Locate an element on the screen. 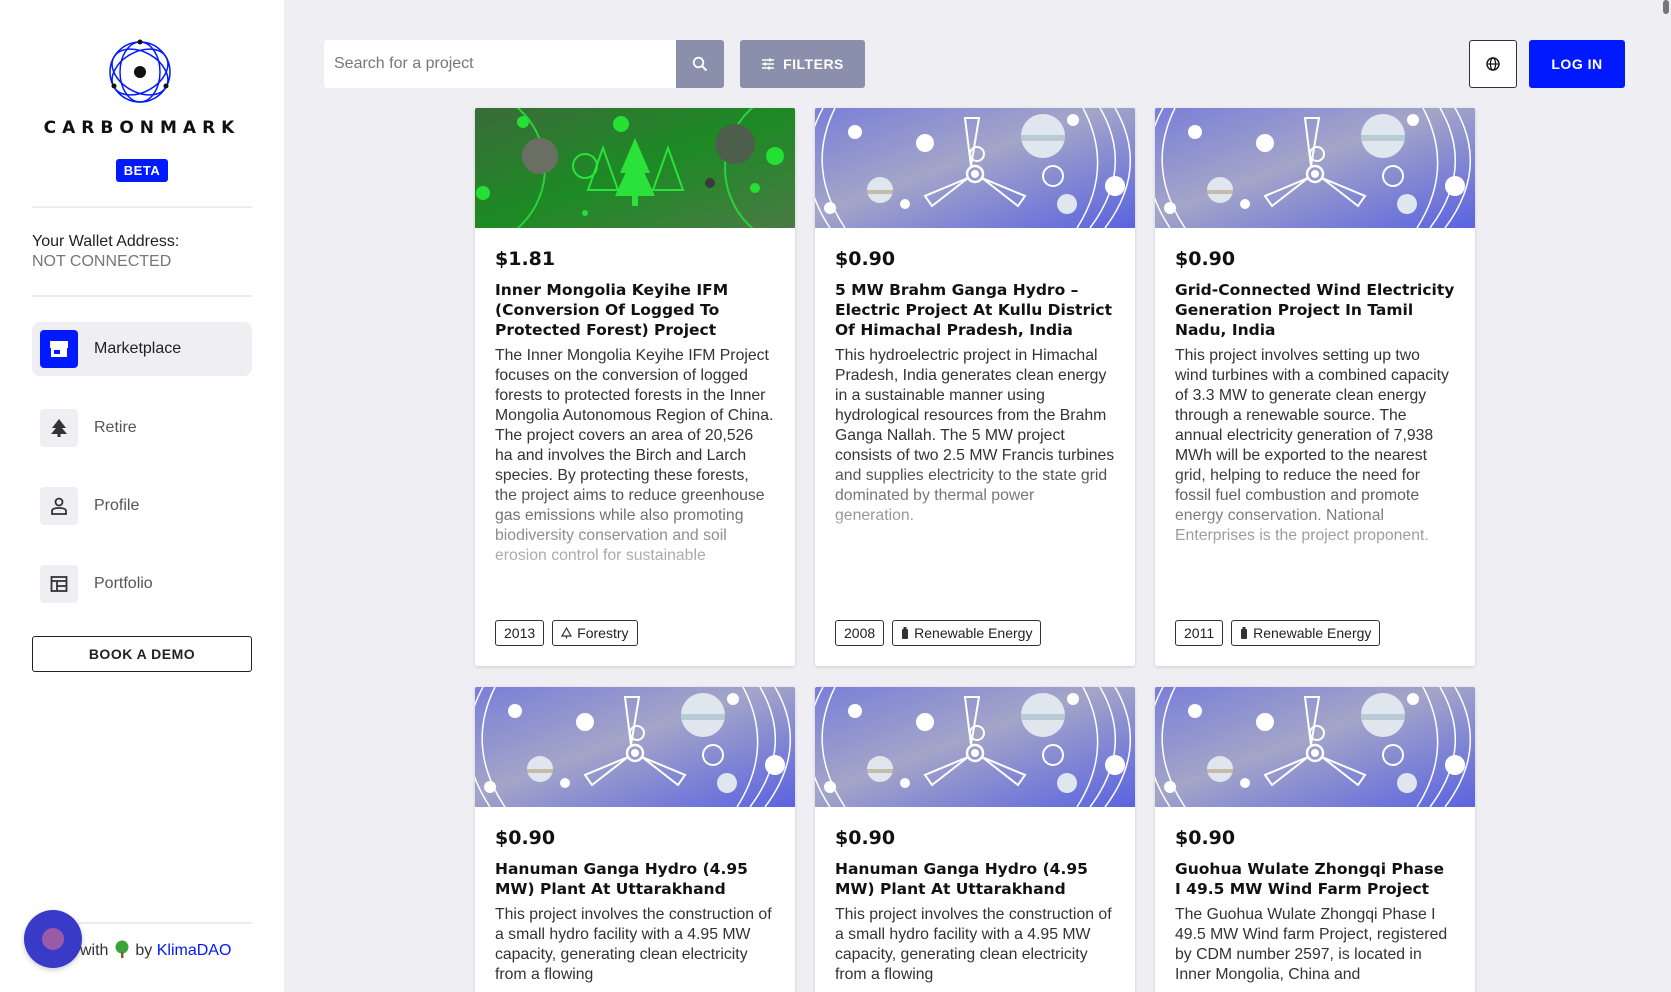  wallet-address-label: Your Wallet Address: is located at coordinates (106, 241).